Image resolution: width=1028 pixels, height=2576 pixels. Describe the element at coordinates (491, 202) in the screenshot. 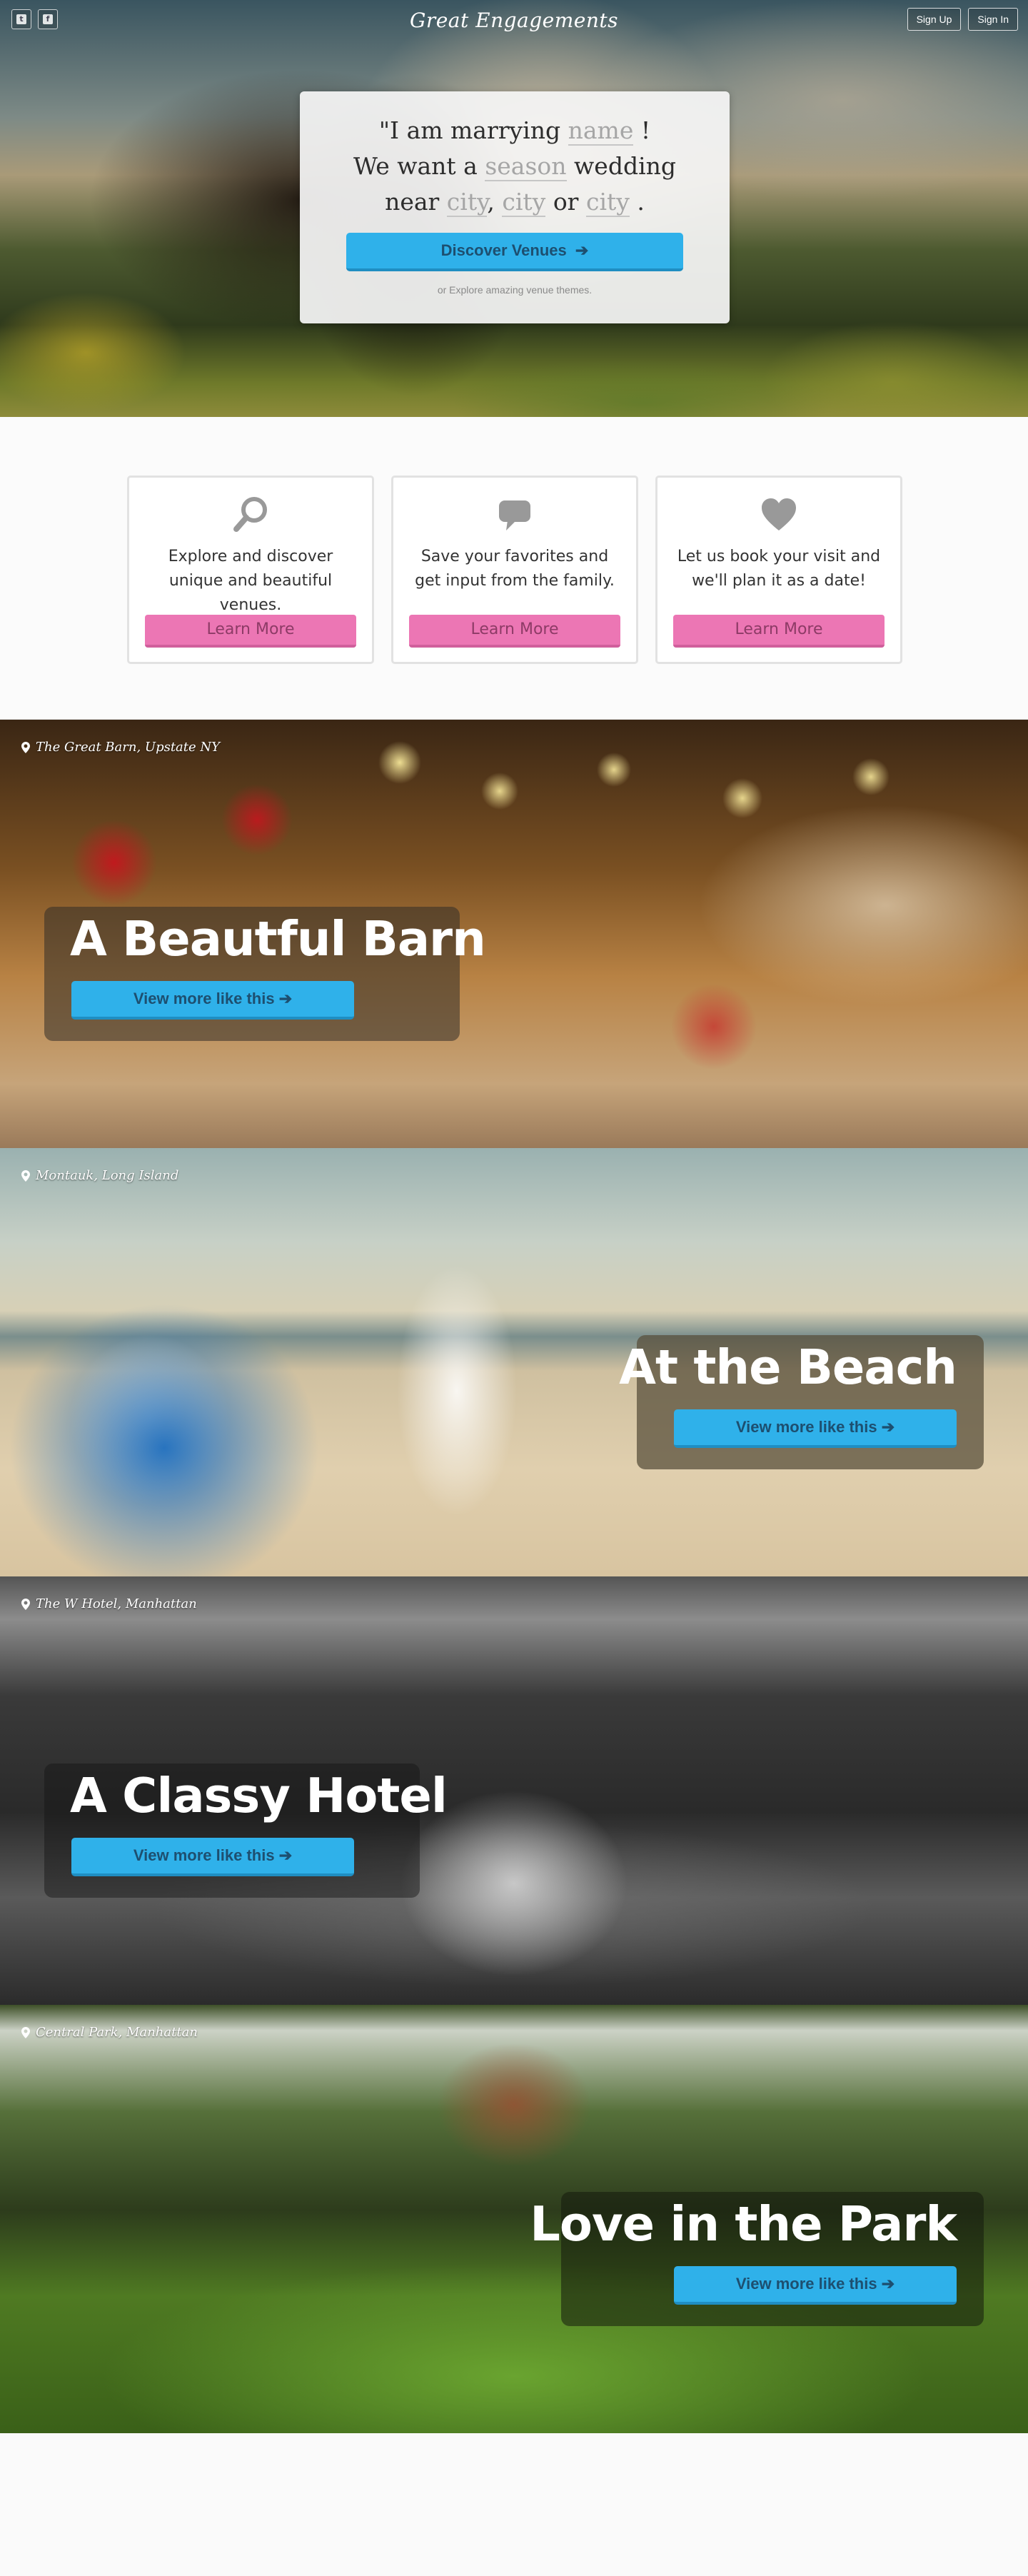

I see `madlib-text: ,` at that location.